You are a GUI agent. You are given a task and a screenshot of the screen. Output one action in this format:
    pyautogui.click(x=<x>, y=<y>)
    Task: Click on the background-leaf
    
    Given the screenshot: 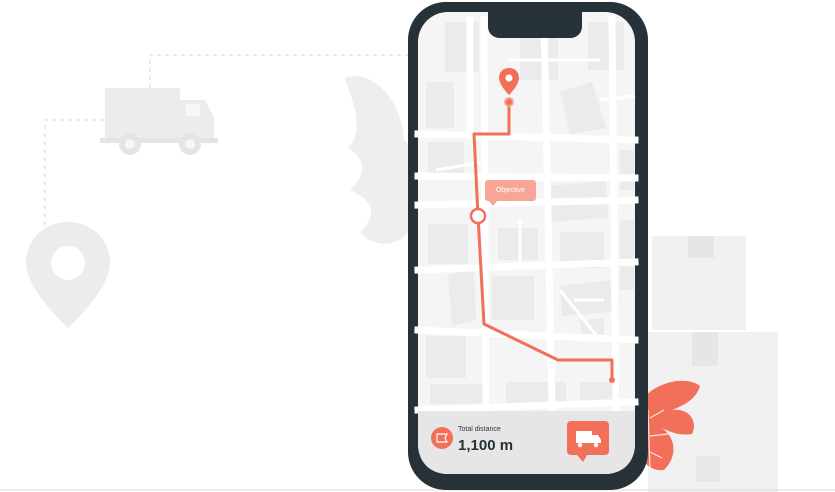 What is the action you would take?
    pyautogui.click(x=381, y=160)
    